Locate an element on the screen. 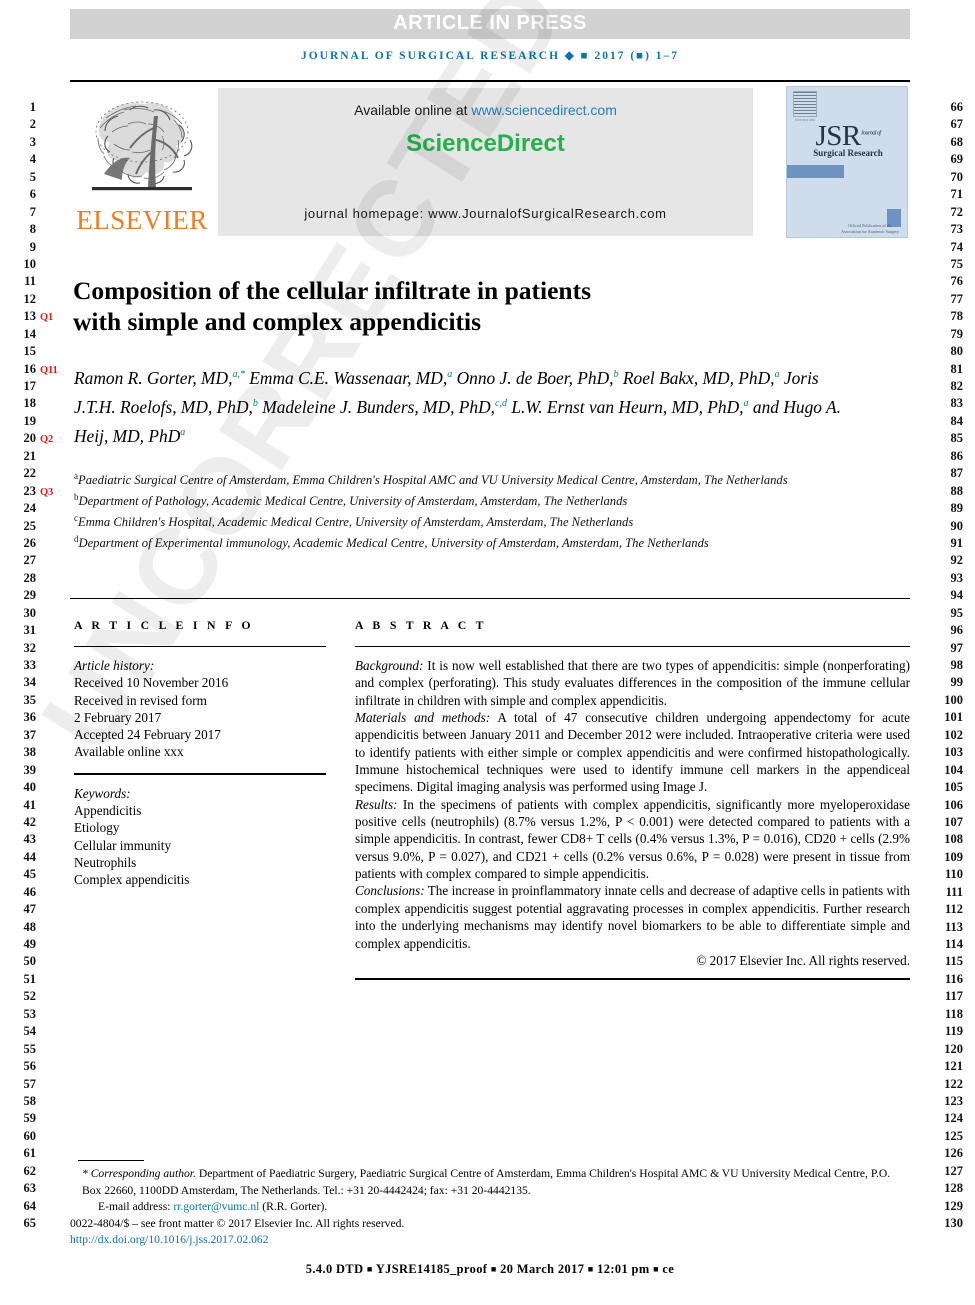 This screenshot has height=1305, width=975. line-number: 36 is located at coordinates (30, 717).